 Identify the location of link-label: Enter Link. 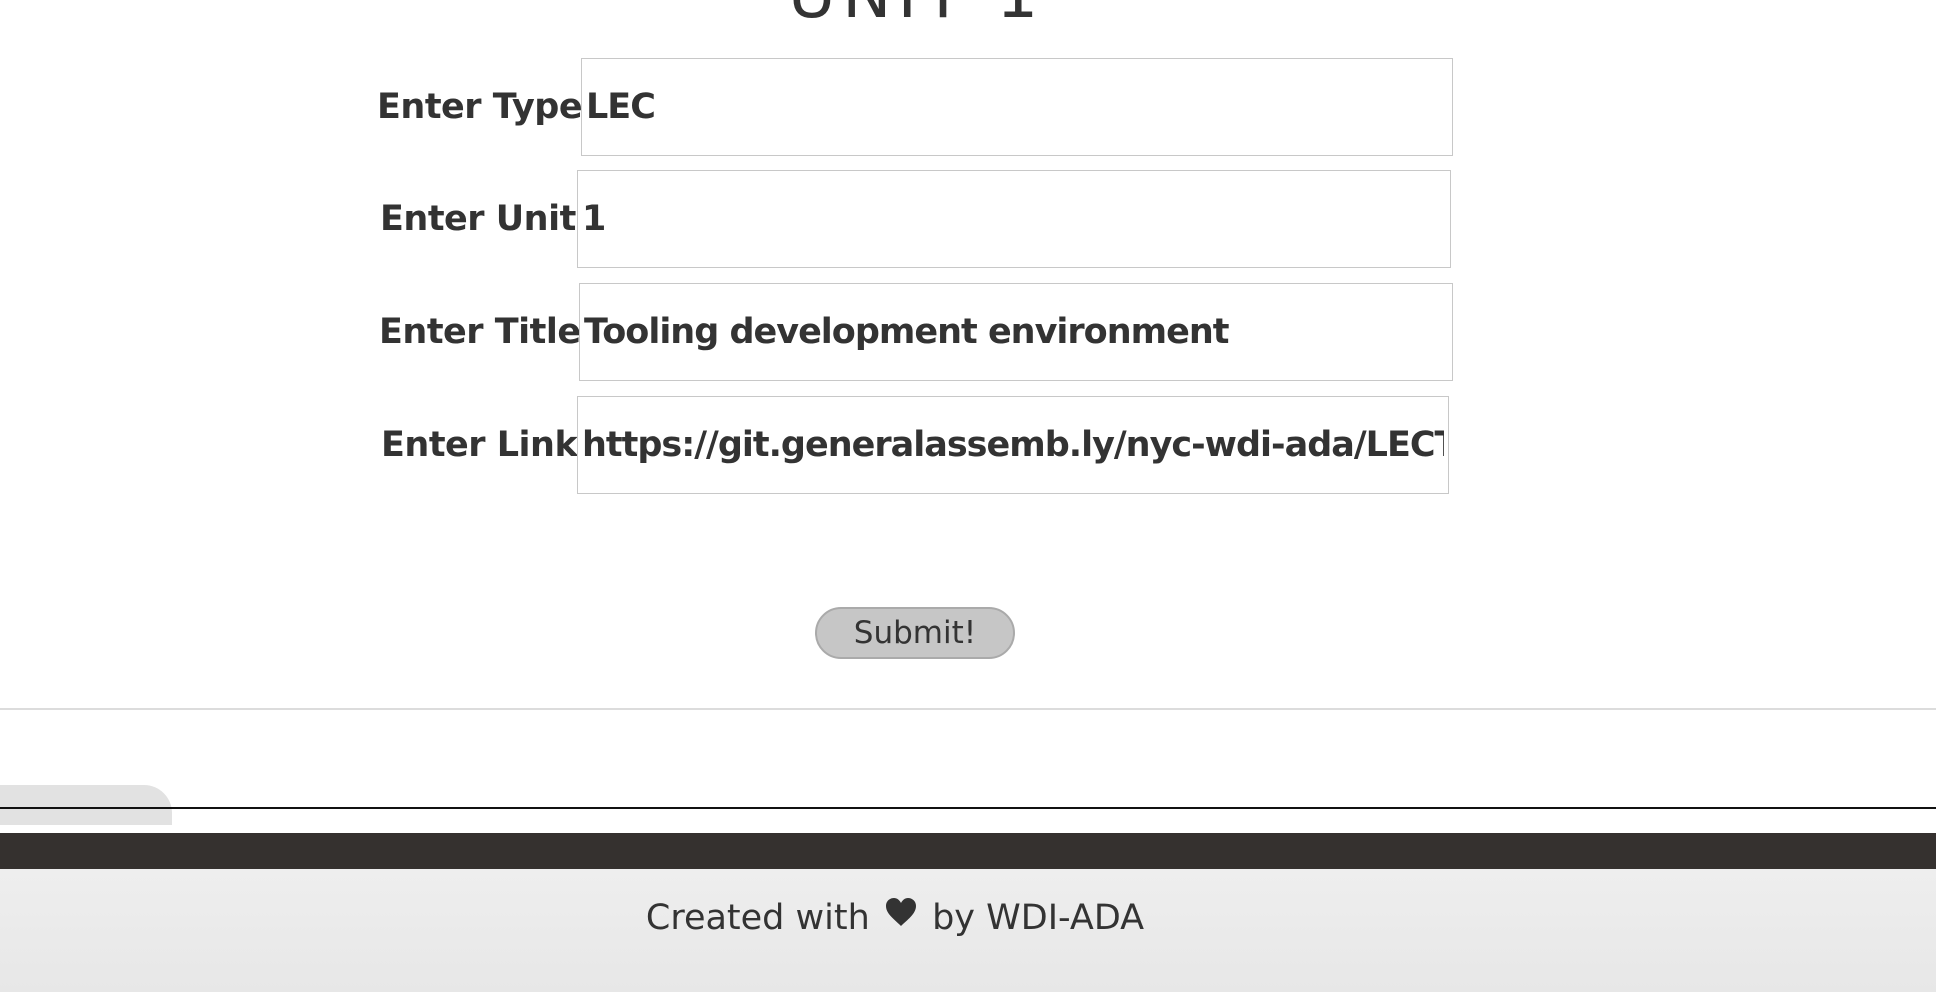
(479, 445).